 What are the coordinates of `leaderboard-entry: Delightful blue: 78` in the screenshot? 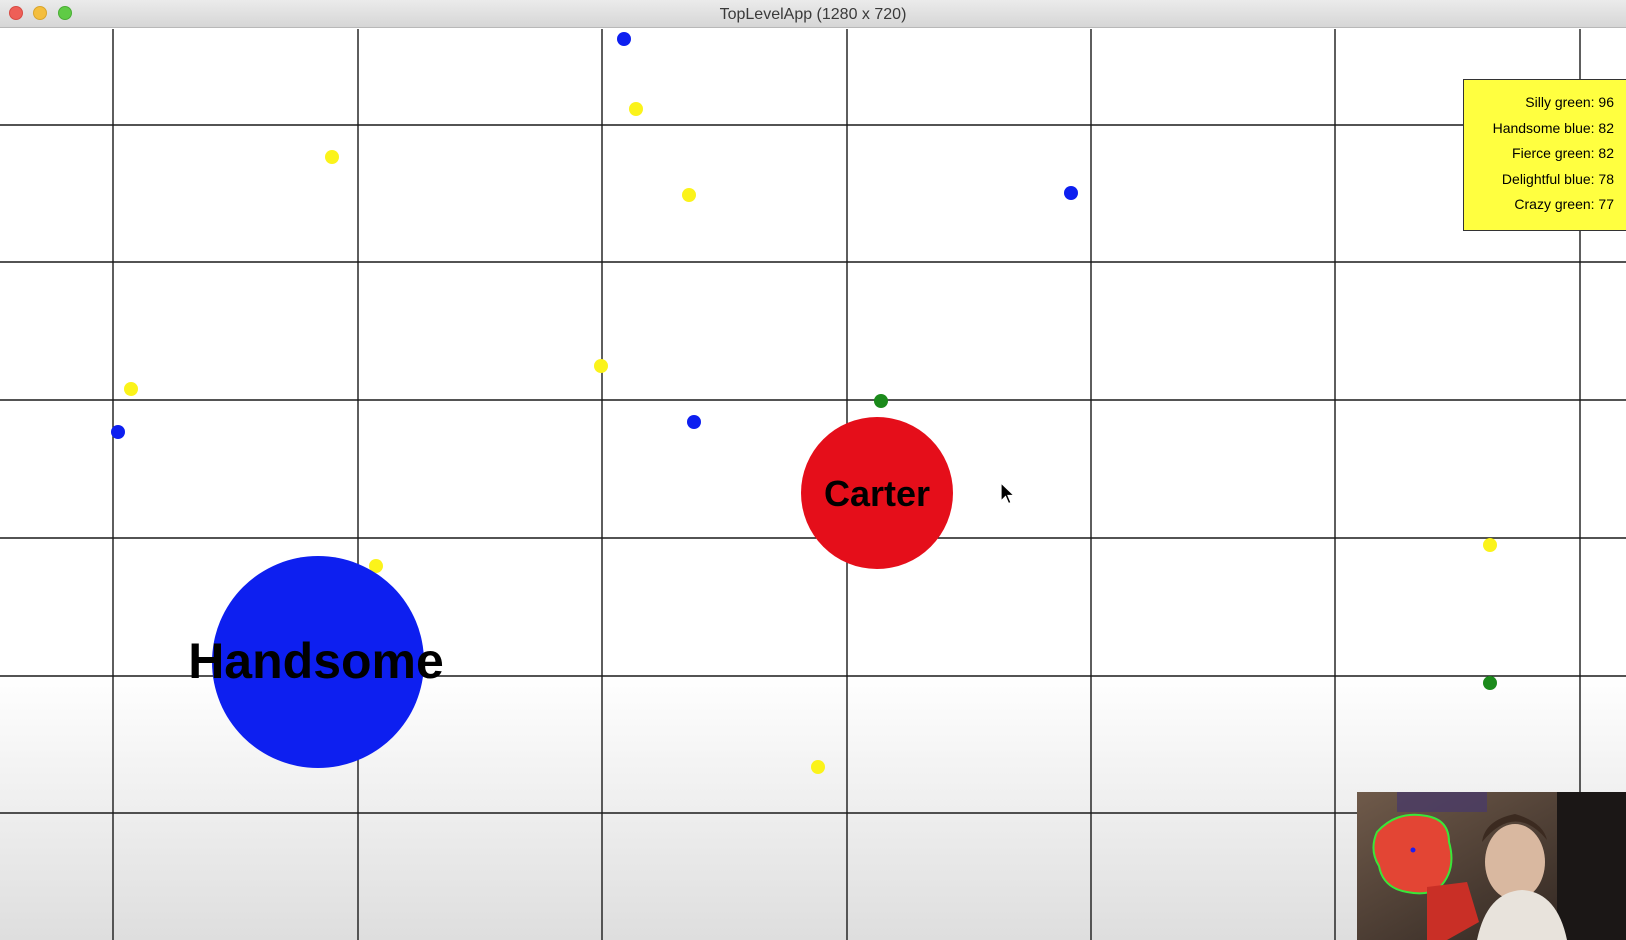 It's located at (1557, 178).